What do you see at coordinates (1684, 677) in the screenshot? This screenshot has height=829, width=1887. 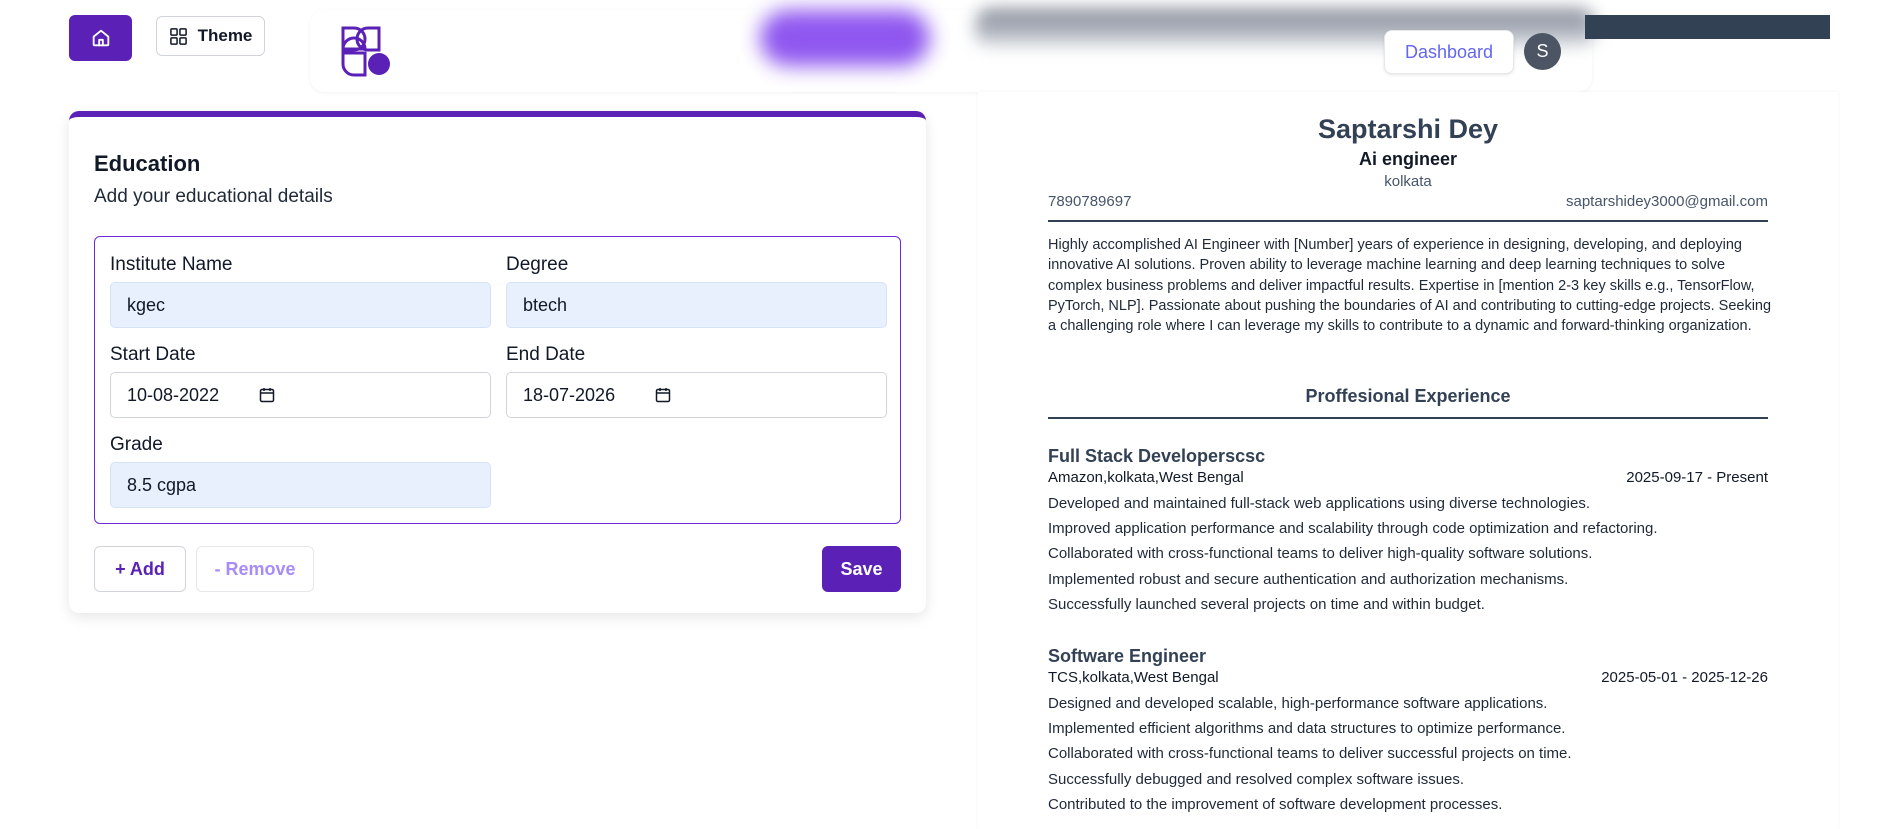 I see `job-dates: 2025-05-01 - 2025-12-26` at bounding box center [1684, 677].